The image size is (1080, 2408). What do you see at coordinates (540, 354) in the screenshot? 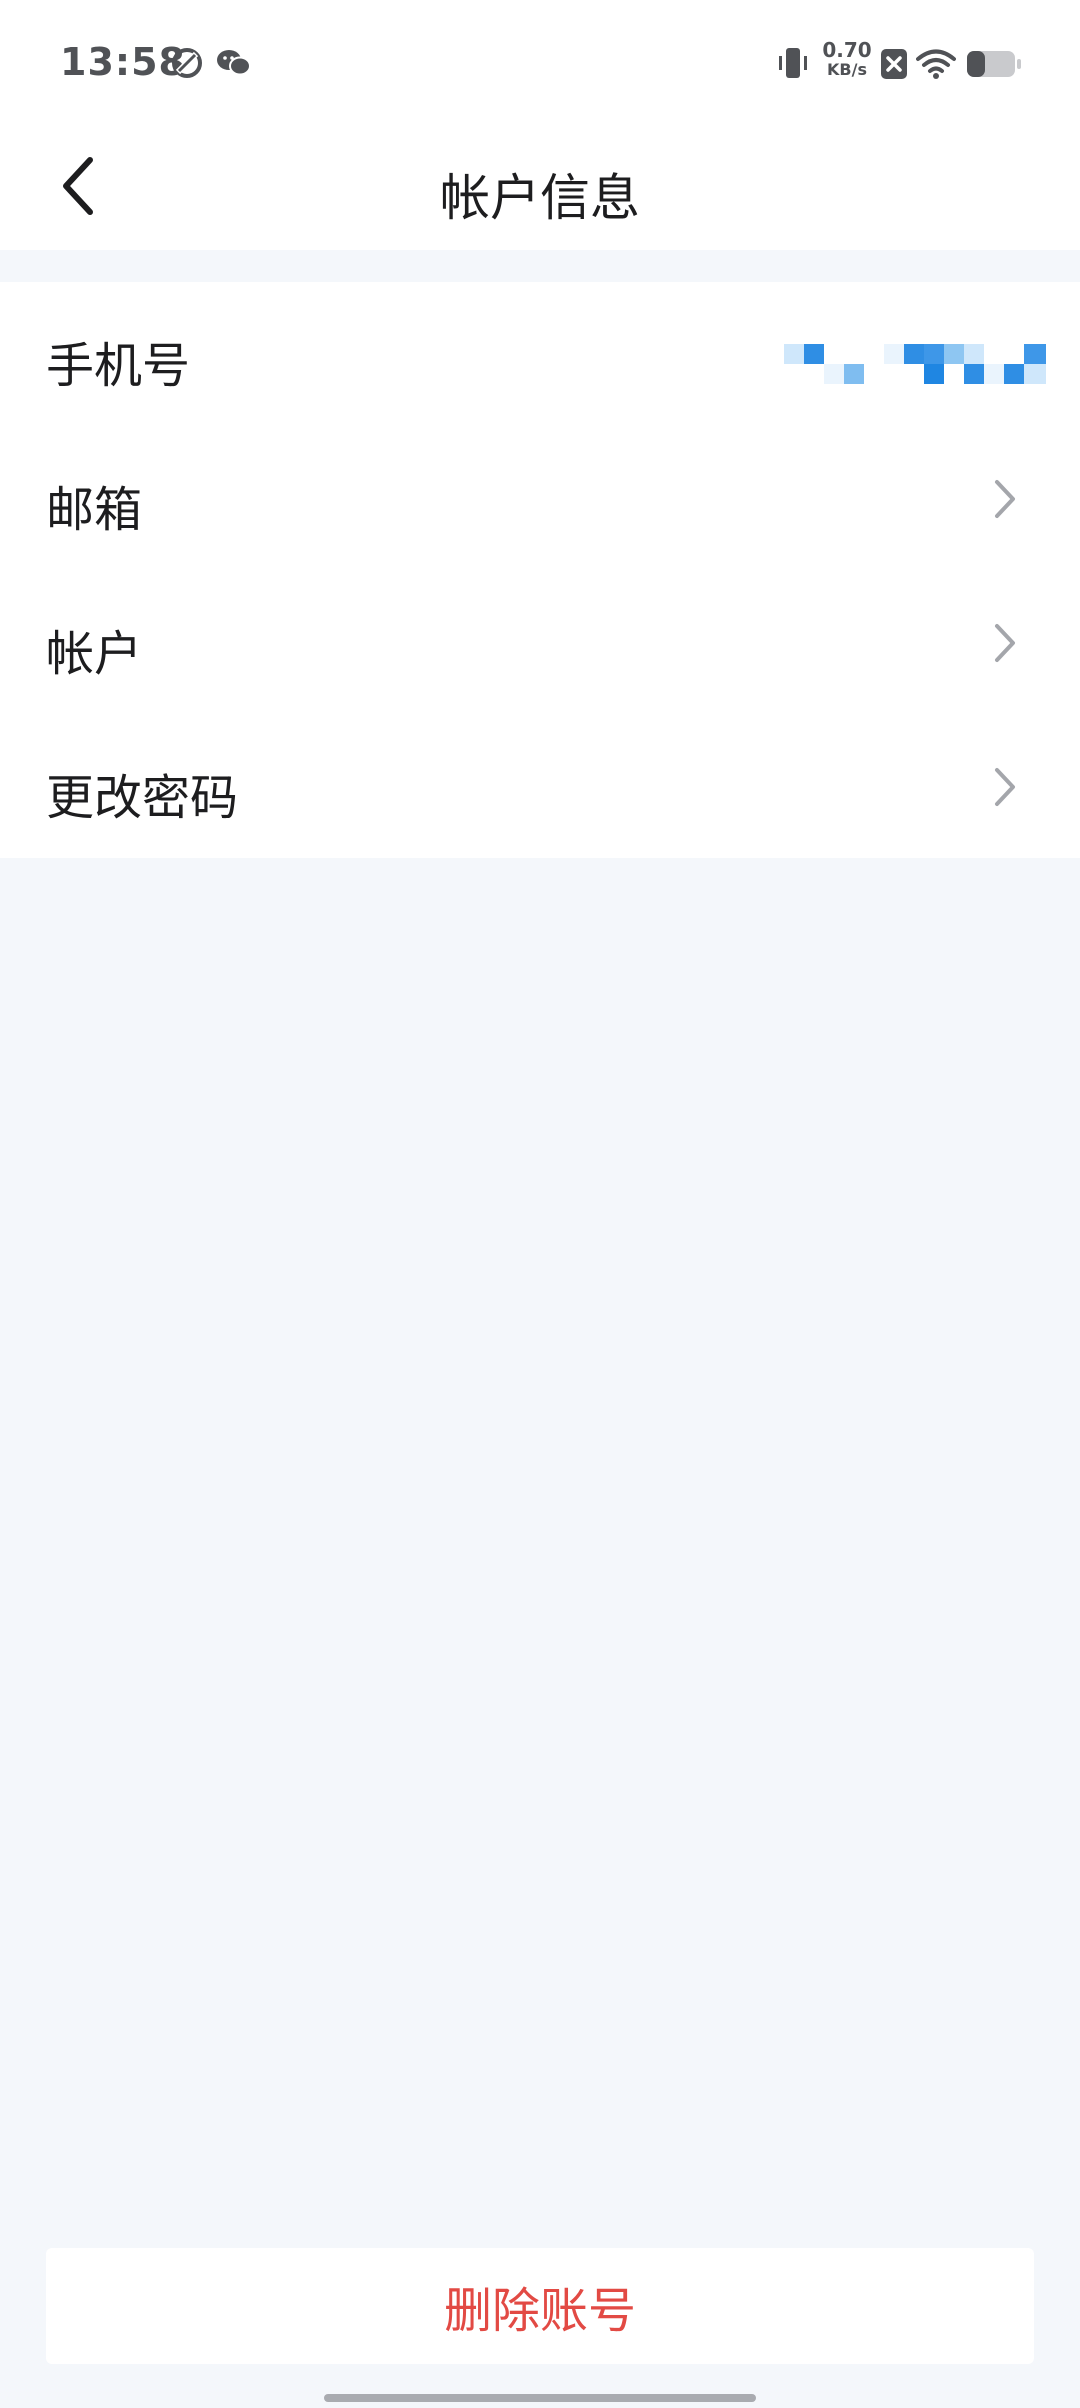
I see `list-item-phone: 手机号` at bounding box center [540, 354].